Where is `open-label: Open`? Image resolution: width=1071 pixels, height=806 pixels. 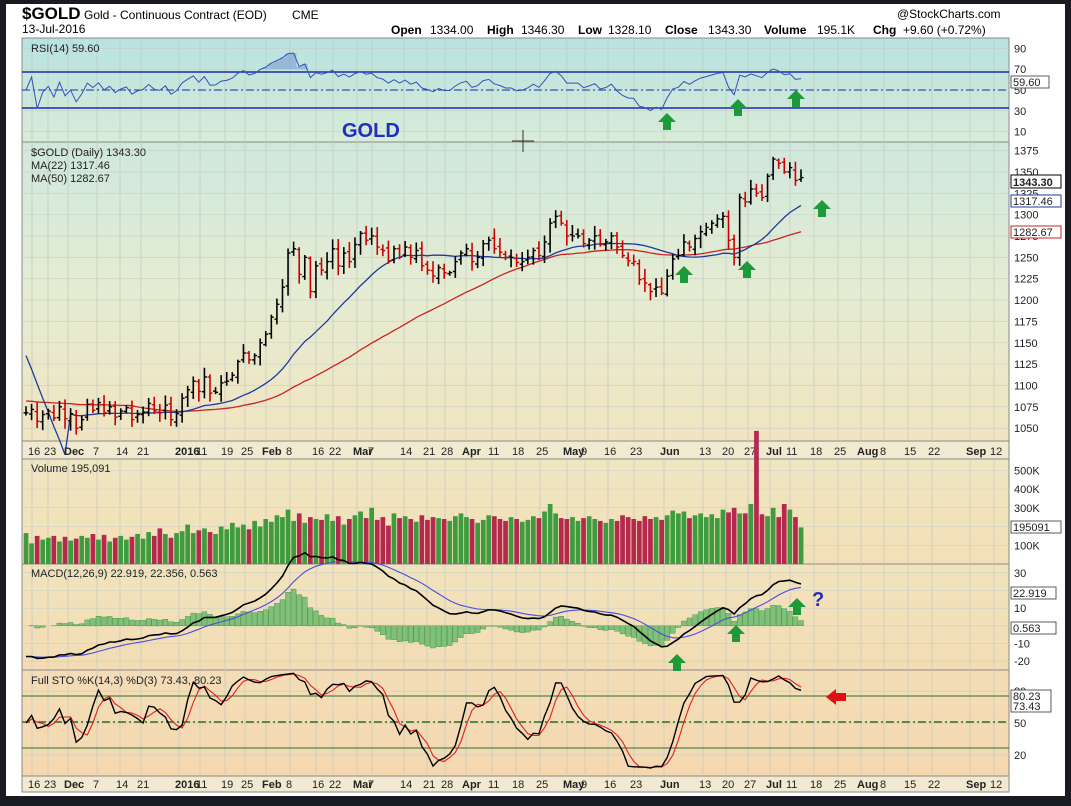 open-label: Open is located at coordinates (406, 30).